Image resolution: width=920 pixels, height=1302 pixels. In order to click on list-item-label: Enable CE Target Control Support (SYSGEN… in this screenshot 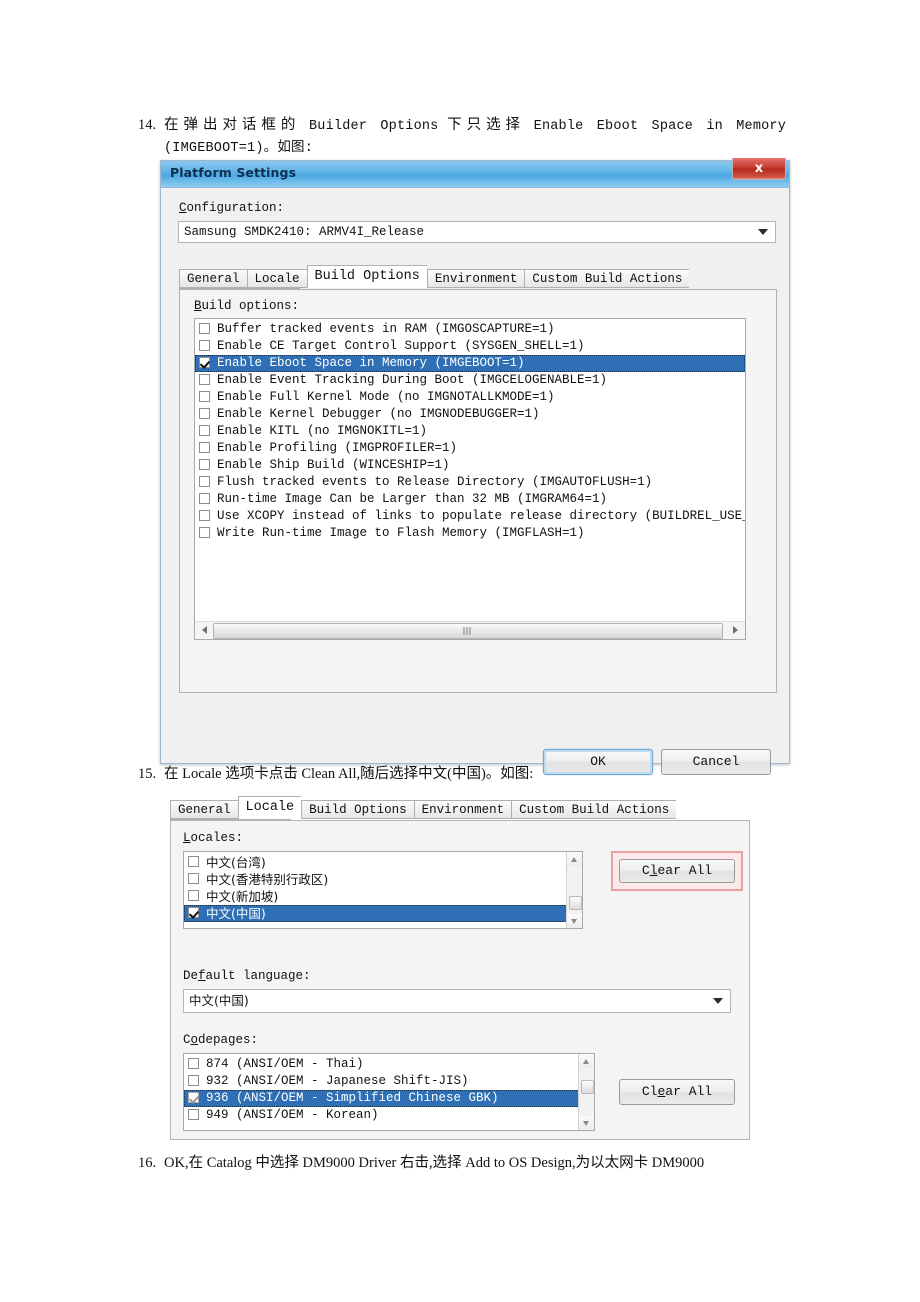, I will do `click(401, 346)`.